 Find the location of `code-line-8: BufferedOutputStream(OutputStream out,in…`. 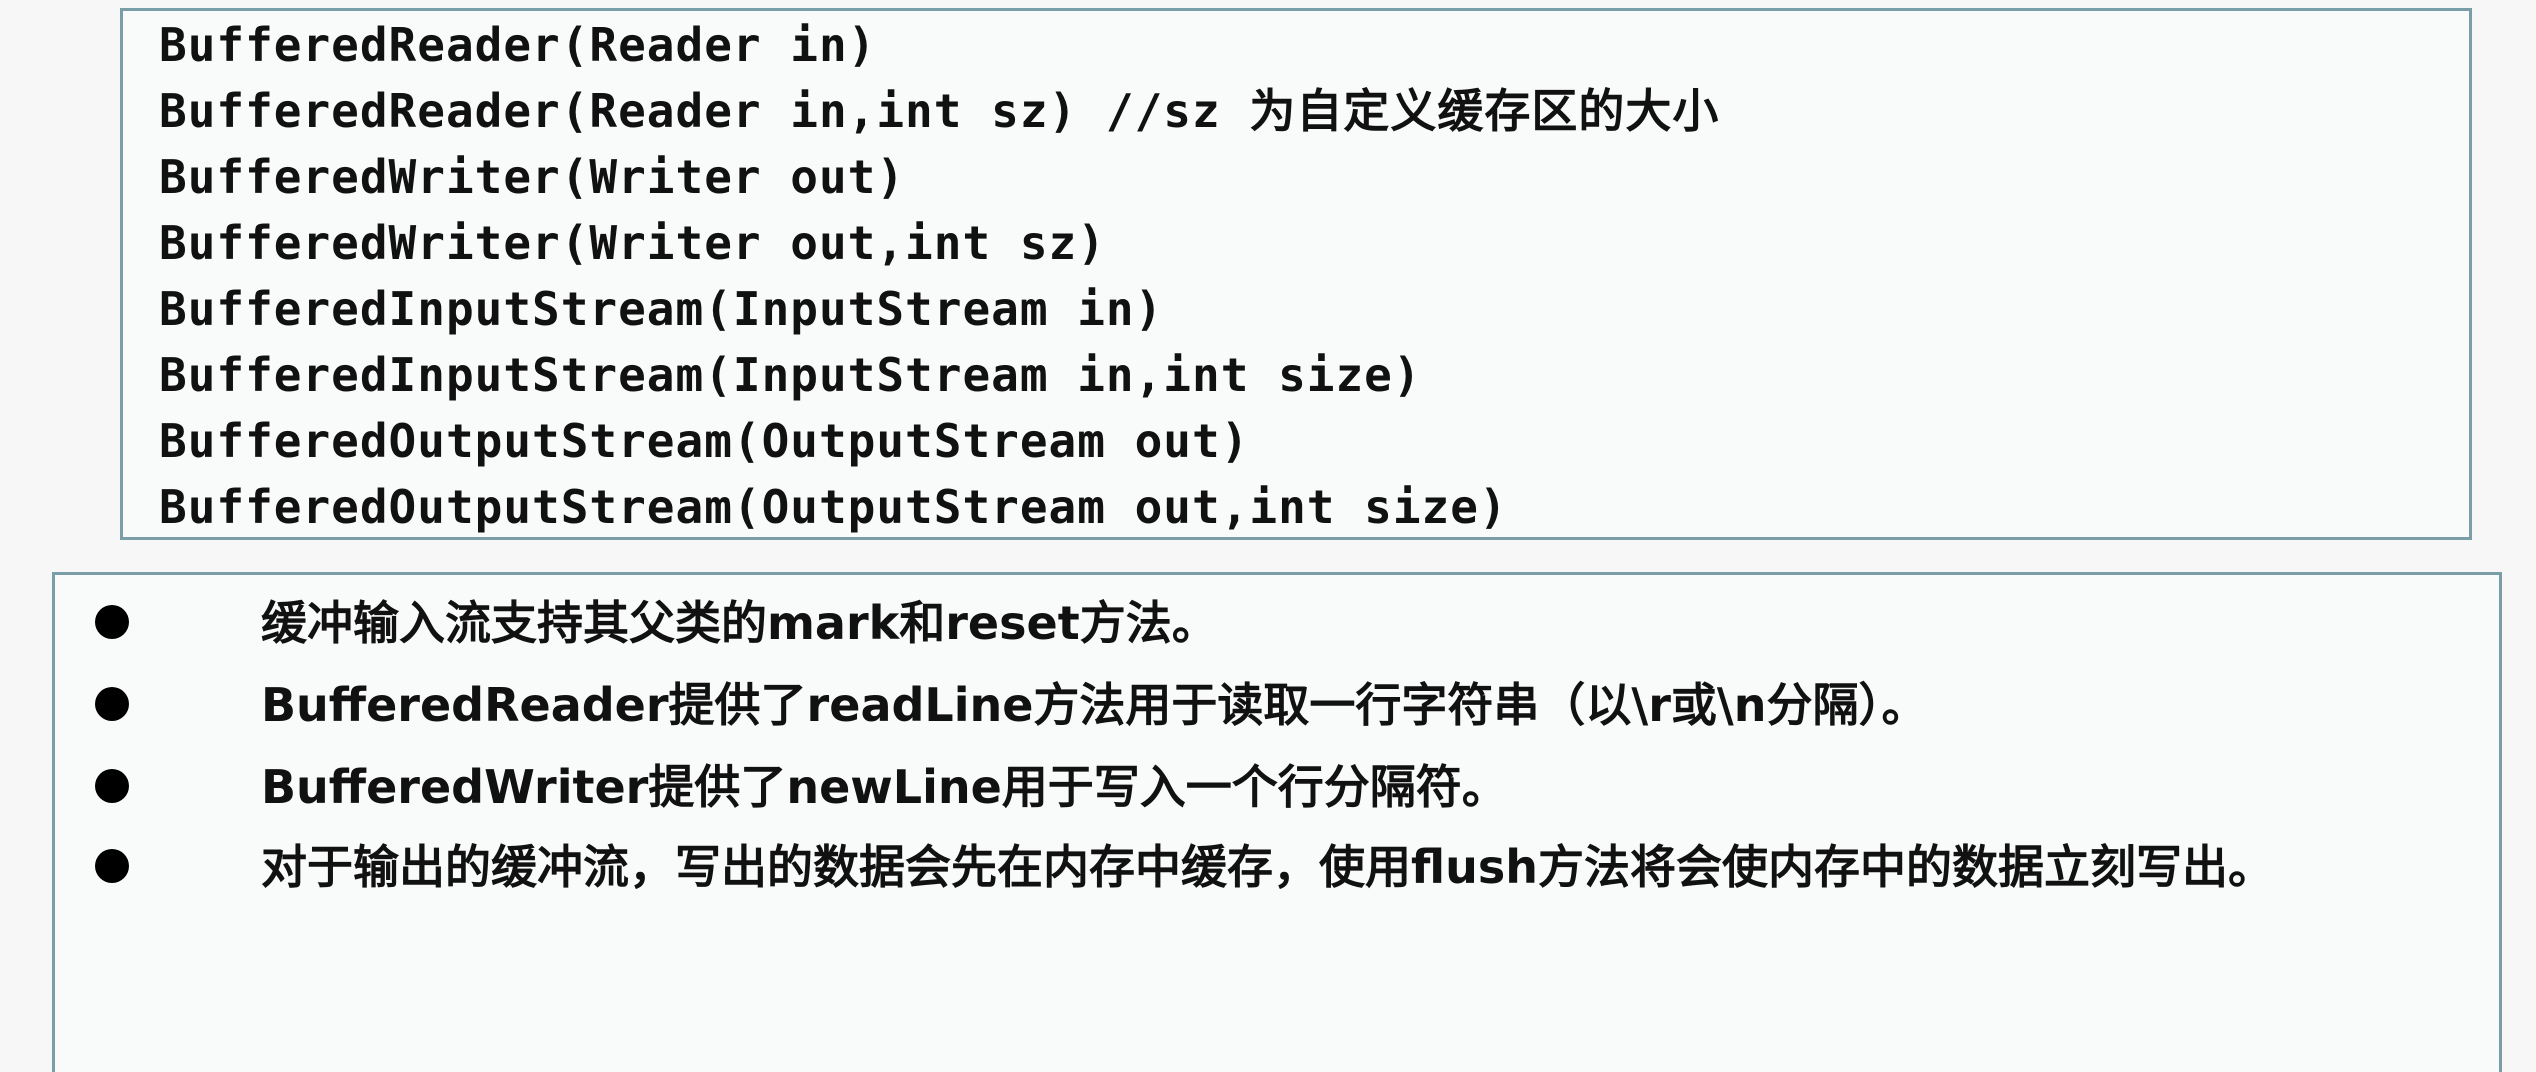

code-line-8: BufferedOutputStream(OutputStream out,in… is located at coordinates (833, 507).